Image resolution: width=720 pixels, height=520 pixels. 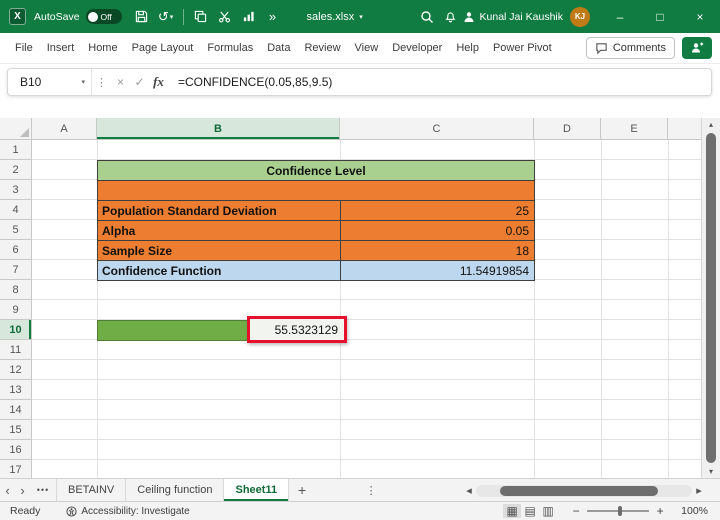 I want to click on scroll-left-icon: ◂, so click(x=469, y=490).